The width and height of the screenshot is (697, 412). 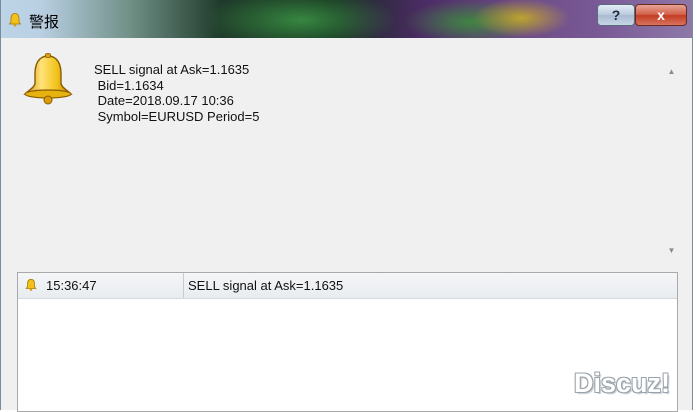 I want to click on alert-list-message: SELL signal at Ask=1.1635, so click(x=266, y=285).